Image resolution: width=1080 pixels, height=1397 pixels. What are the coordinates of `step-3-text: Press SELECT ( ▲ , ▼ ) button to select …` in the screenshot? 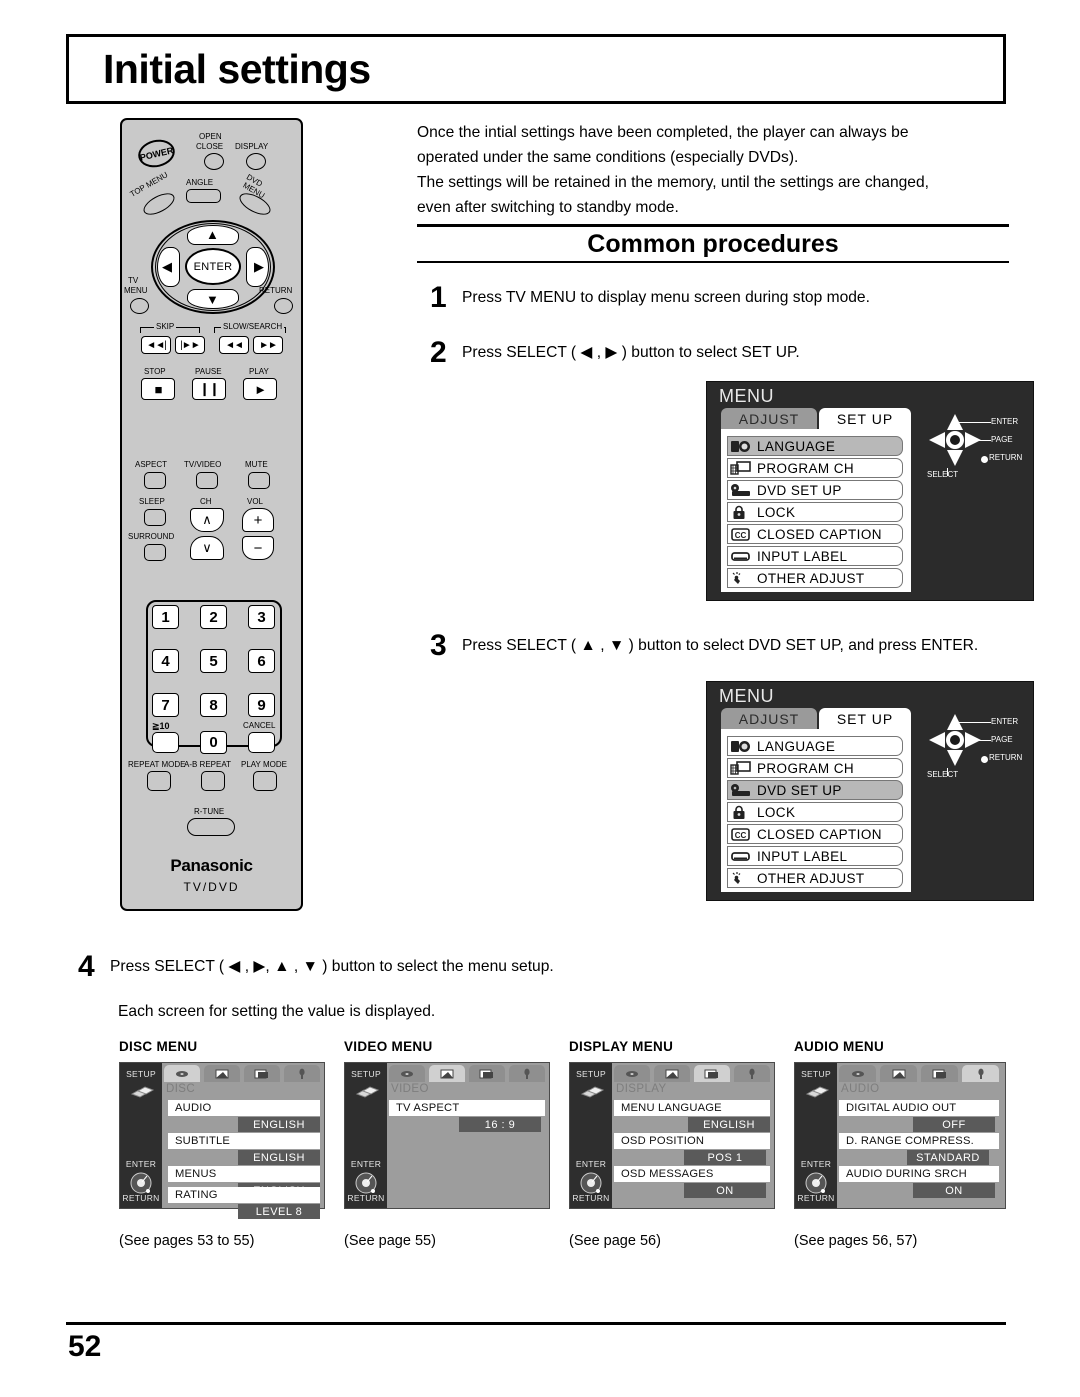 It's located at (720, 645).